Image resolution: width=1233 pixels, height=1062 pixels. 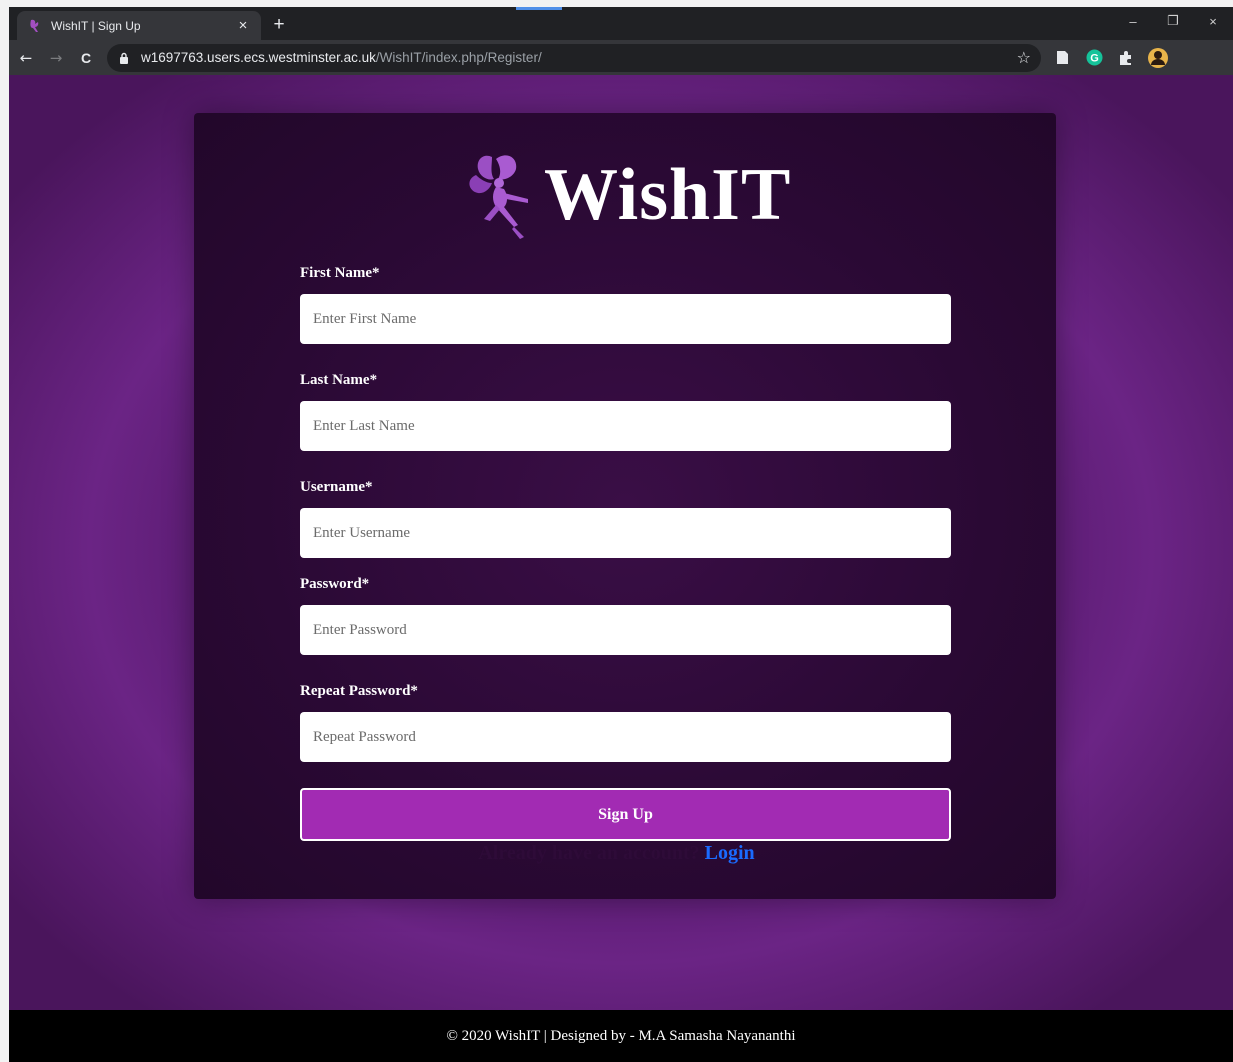 What do you see at coordinates (1126, 58) in the screenshot?
I see `puzzle-extensions-icon` at bounding box center [1126, 58].